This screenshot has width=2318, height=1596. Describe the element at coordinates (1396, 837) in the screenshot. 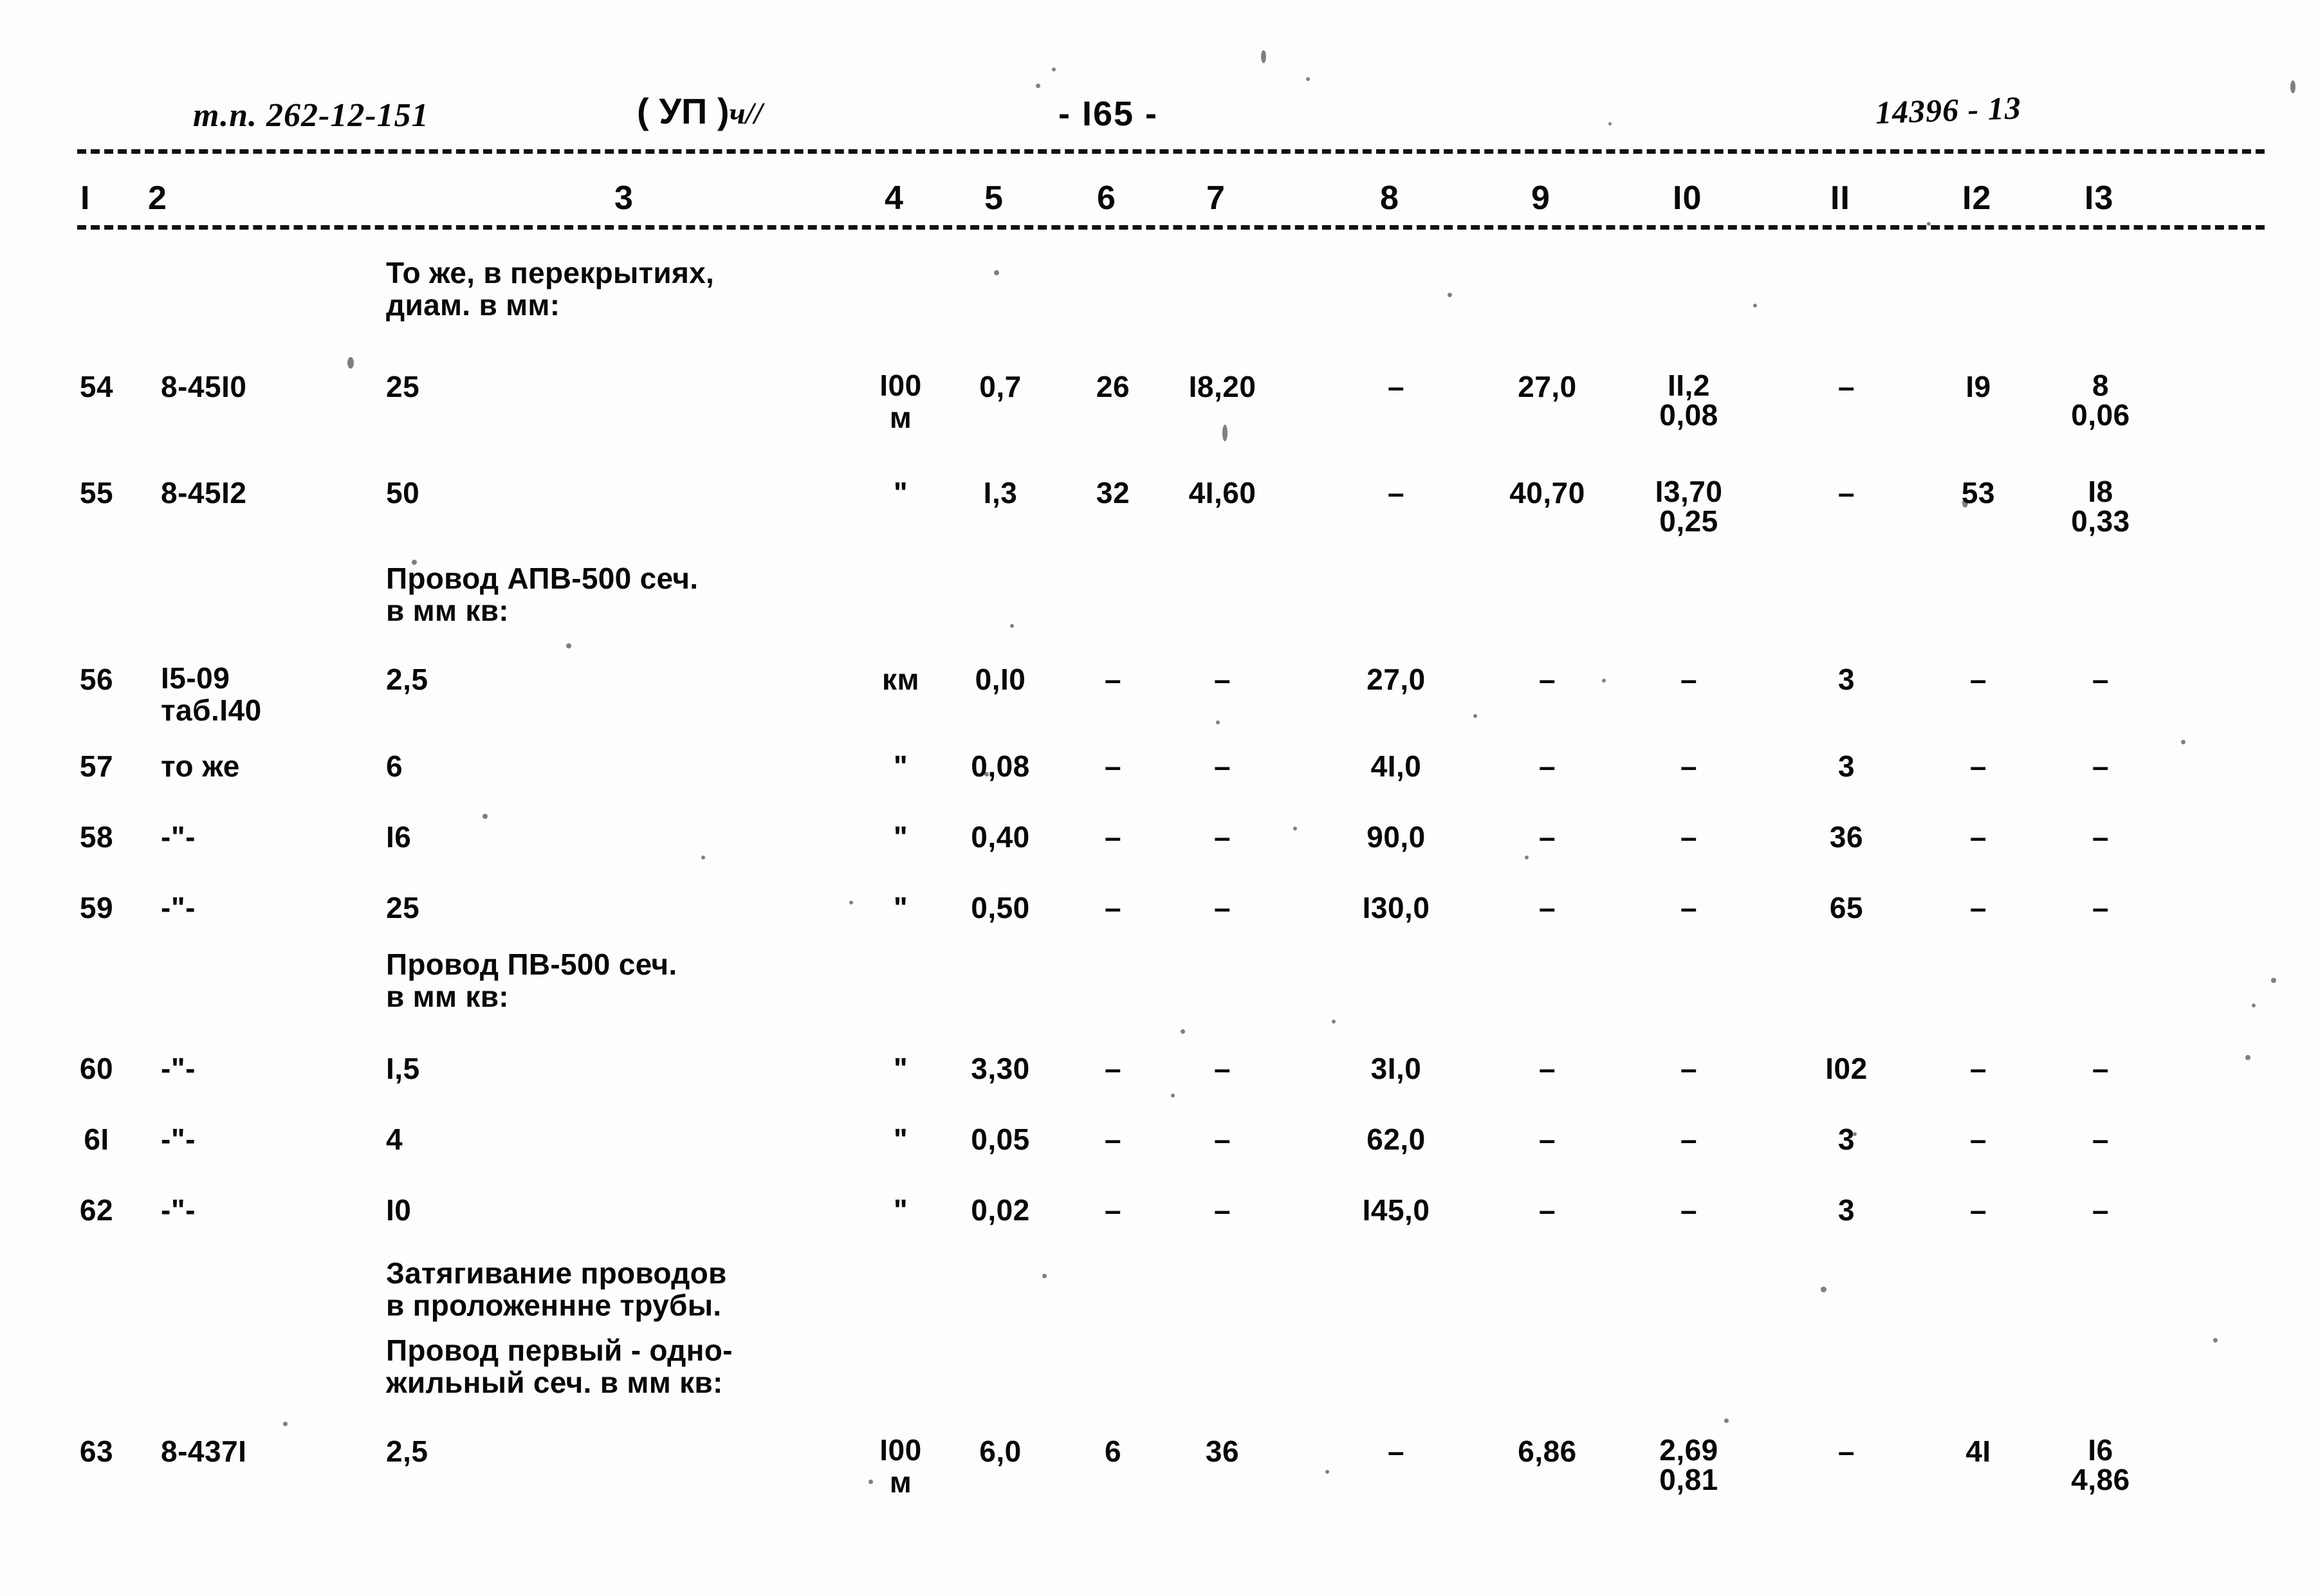

I see `cell-c8: 90,0` at that location.